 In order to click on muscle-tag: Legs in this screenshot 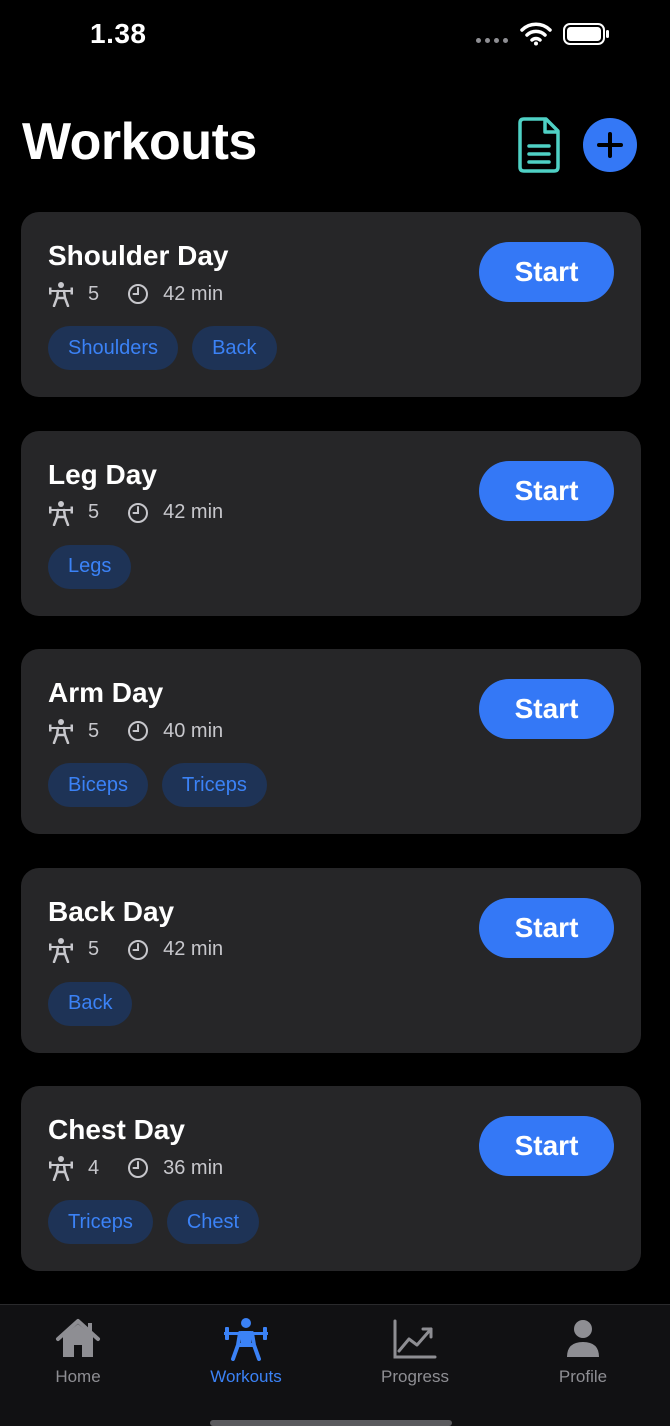, I will do `click(90, 566)`.